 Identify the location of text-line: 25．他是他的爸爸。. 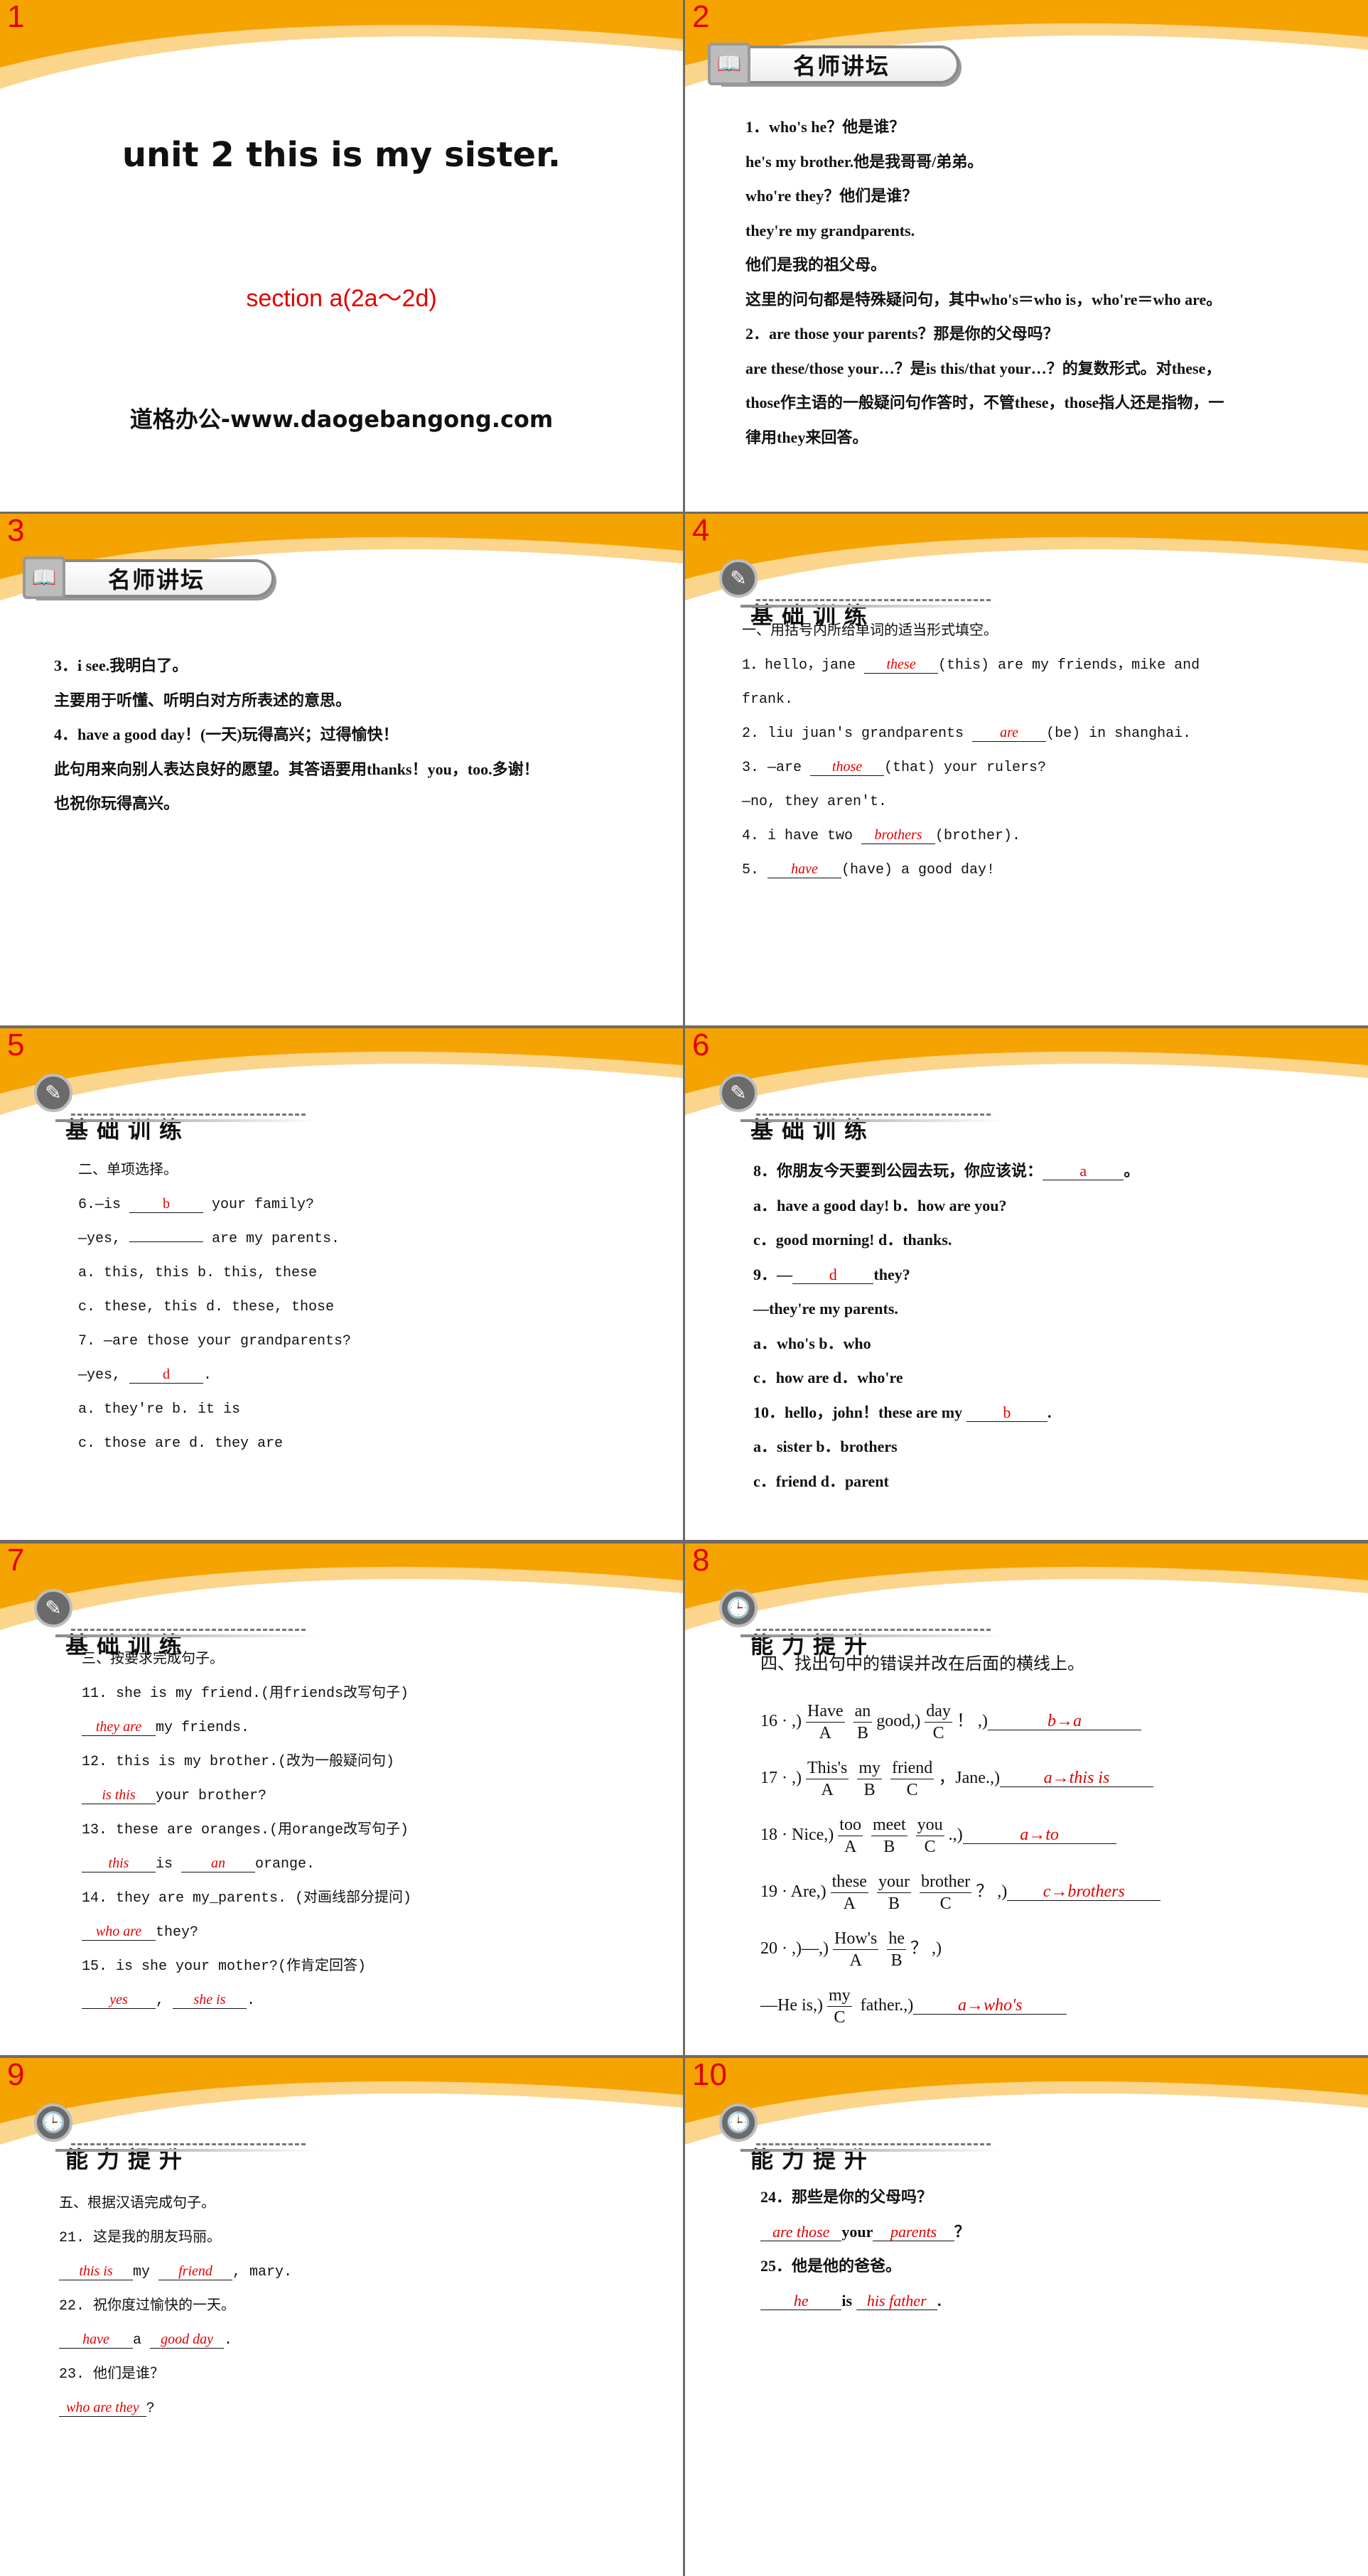
(865, 2266).